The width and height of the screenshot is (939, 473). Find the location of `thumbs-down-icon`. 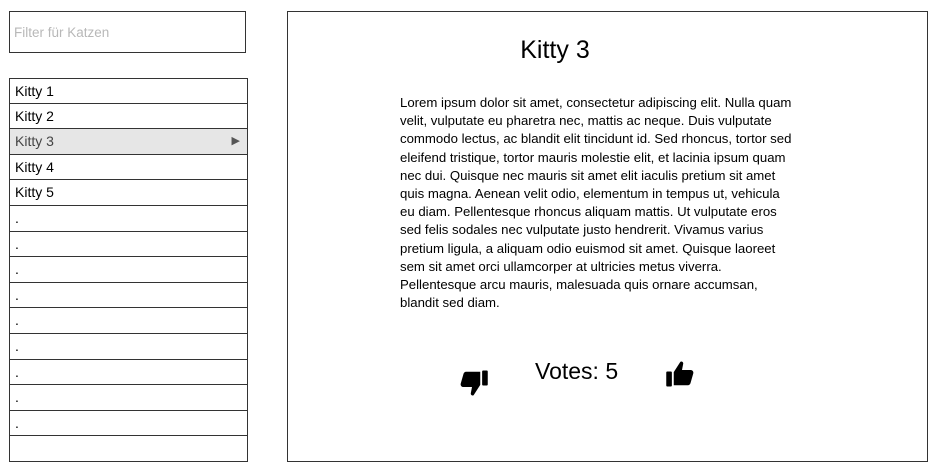

thumbs-down-icon is located at coordinates (474, 383).